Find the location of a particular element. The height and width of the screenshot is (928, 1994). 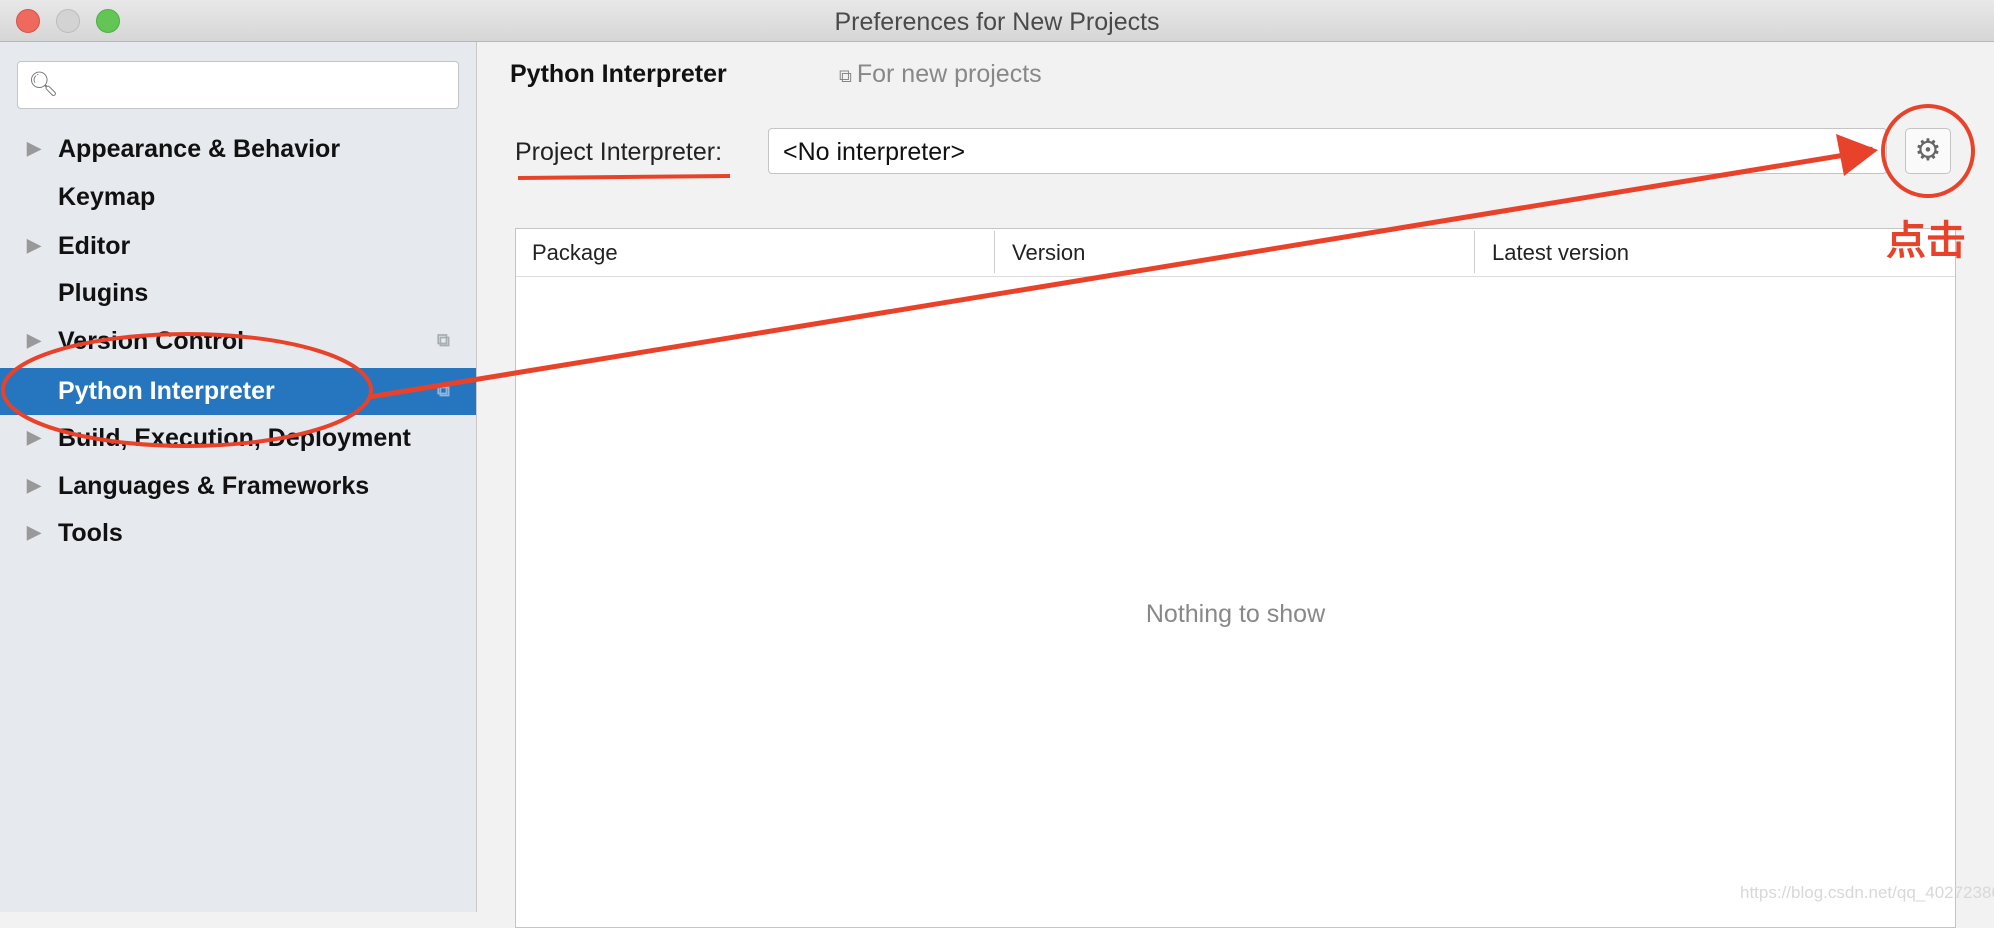

column-package: Package is located at coordinates (575, 253).